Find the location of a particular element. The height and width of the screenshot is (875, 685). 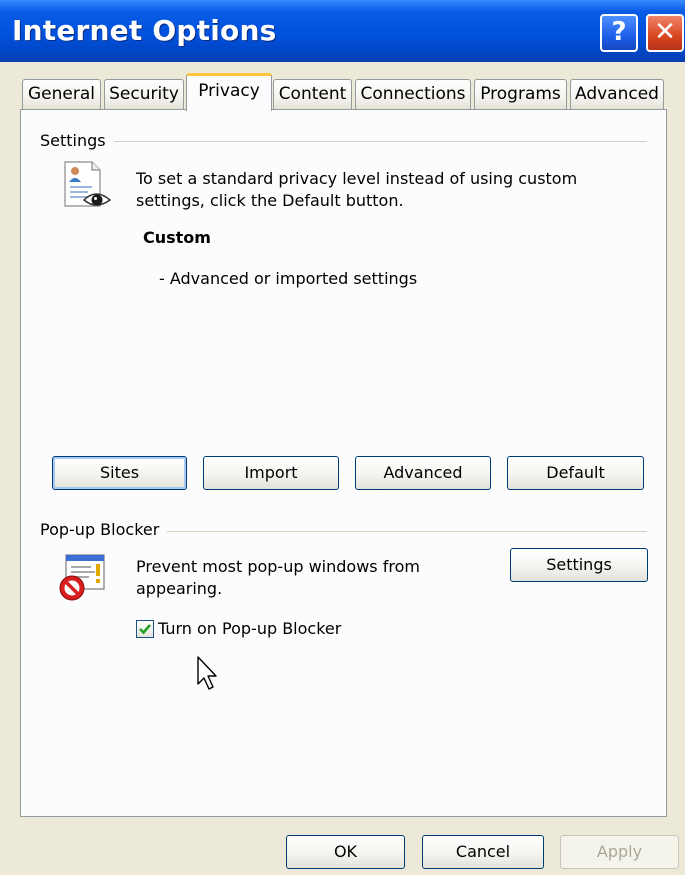

import-button: Import is located at coordinates (271, 473).